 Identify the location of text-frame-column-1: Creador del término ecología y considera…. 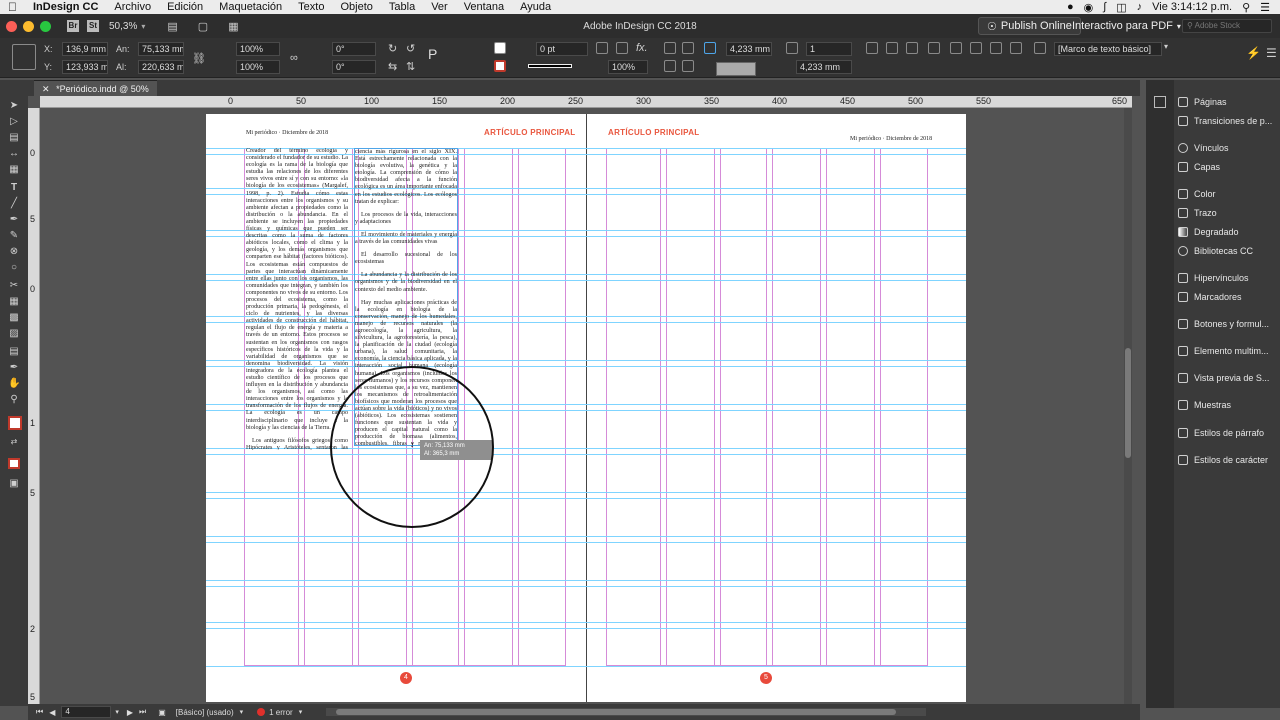
(297, 299).